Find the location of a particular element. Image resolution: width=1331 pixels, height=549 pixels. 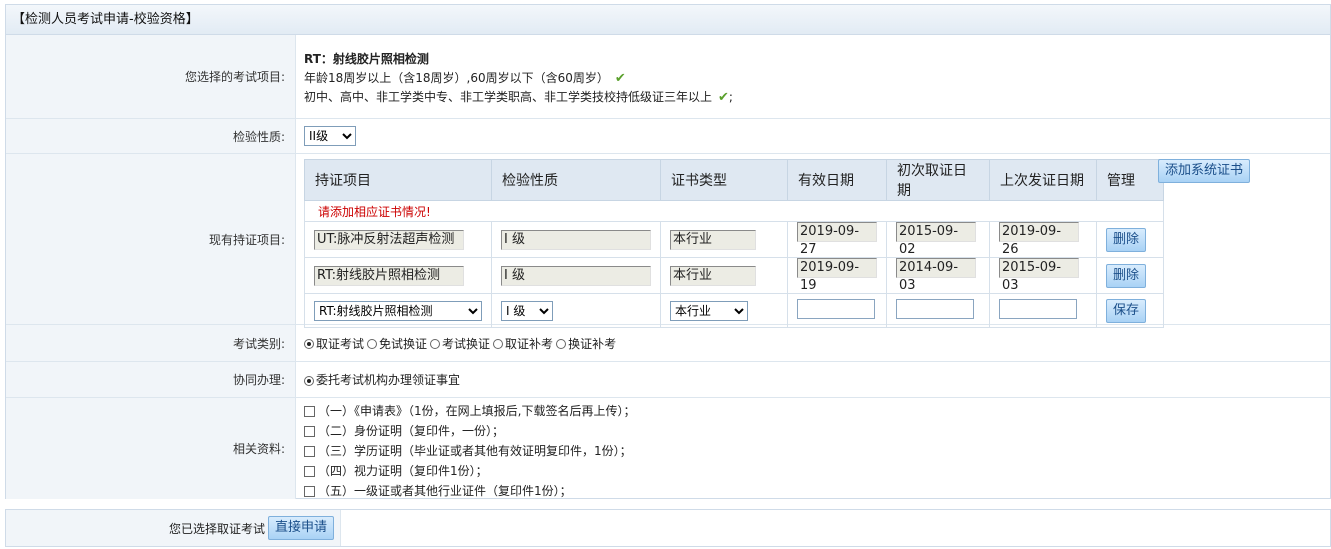

last-date-field: 2015-09-03 is located at coordinates (1039, 275).